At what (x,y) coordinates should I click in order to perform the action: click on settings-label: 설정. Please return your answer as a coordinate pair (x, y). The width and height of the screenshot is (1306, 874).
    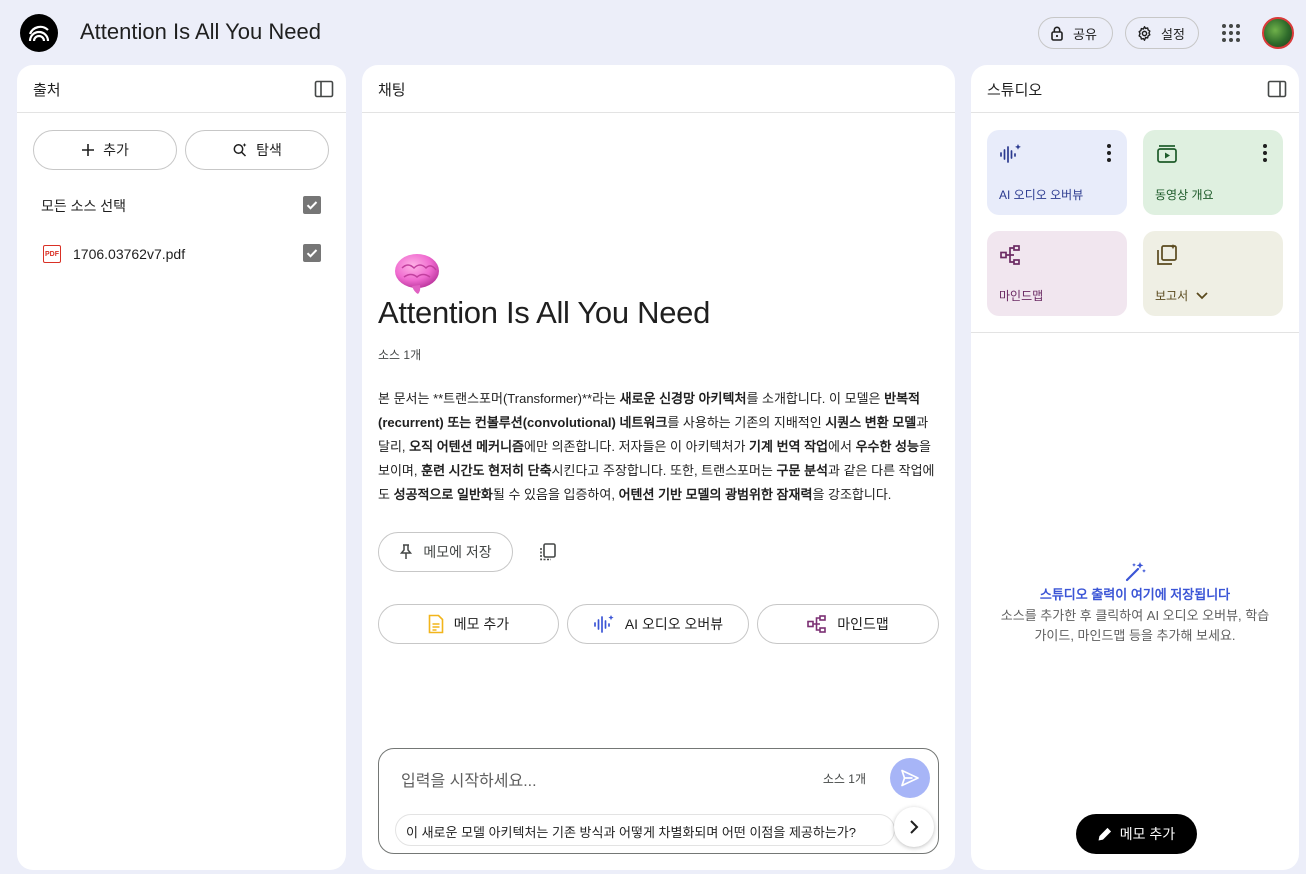
    Looking at the image, I should click on (1173, 34).